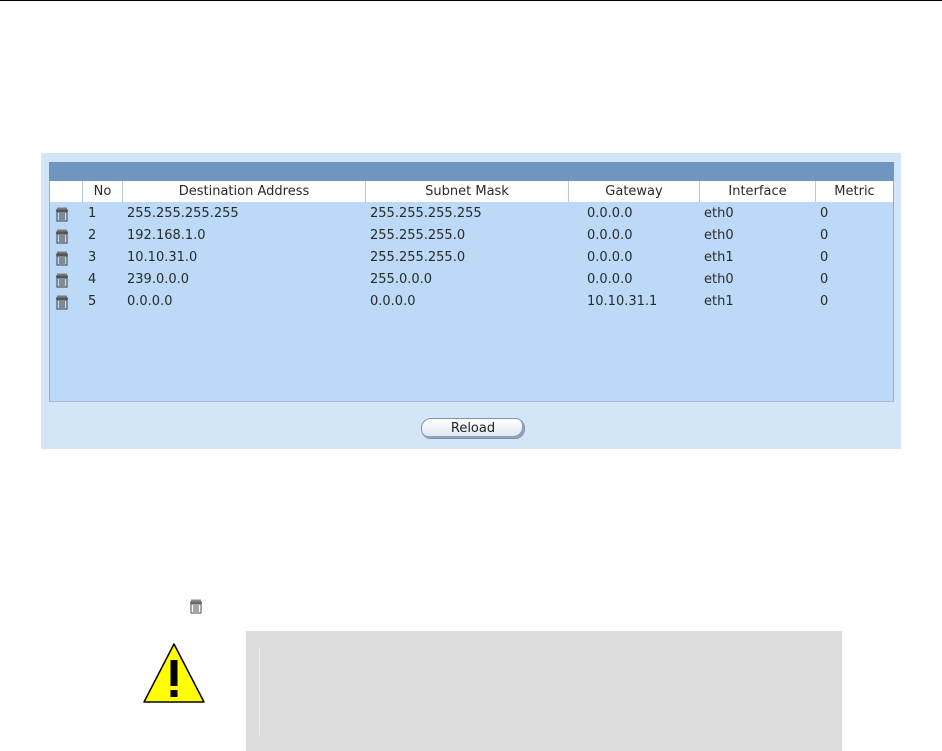 Image resolution: width=942 pixels, height=751 pixels. I want to click on reload-button: Reload, so click(473, 428).